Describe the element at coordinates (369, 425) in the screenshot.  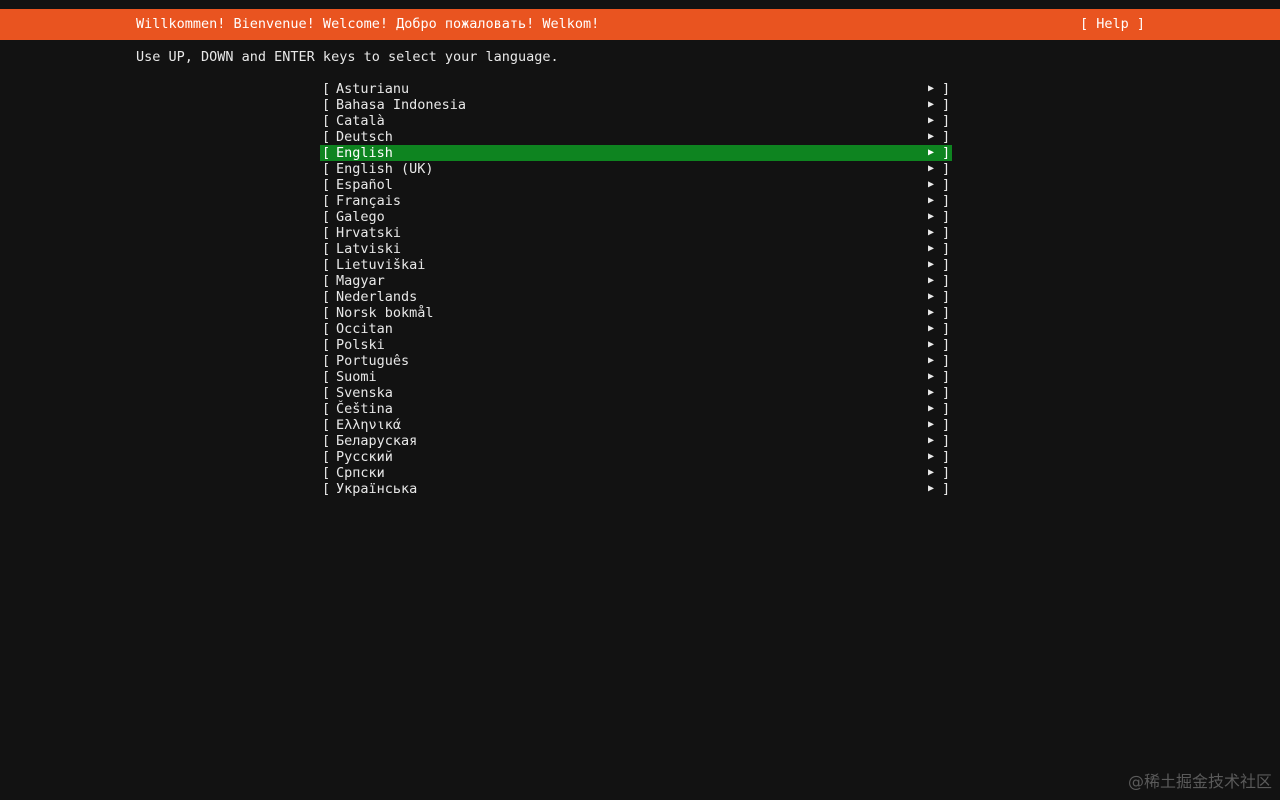
I see `language-label: Ελληνικά` at that location.